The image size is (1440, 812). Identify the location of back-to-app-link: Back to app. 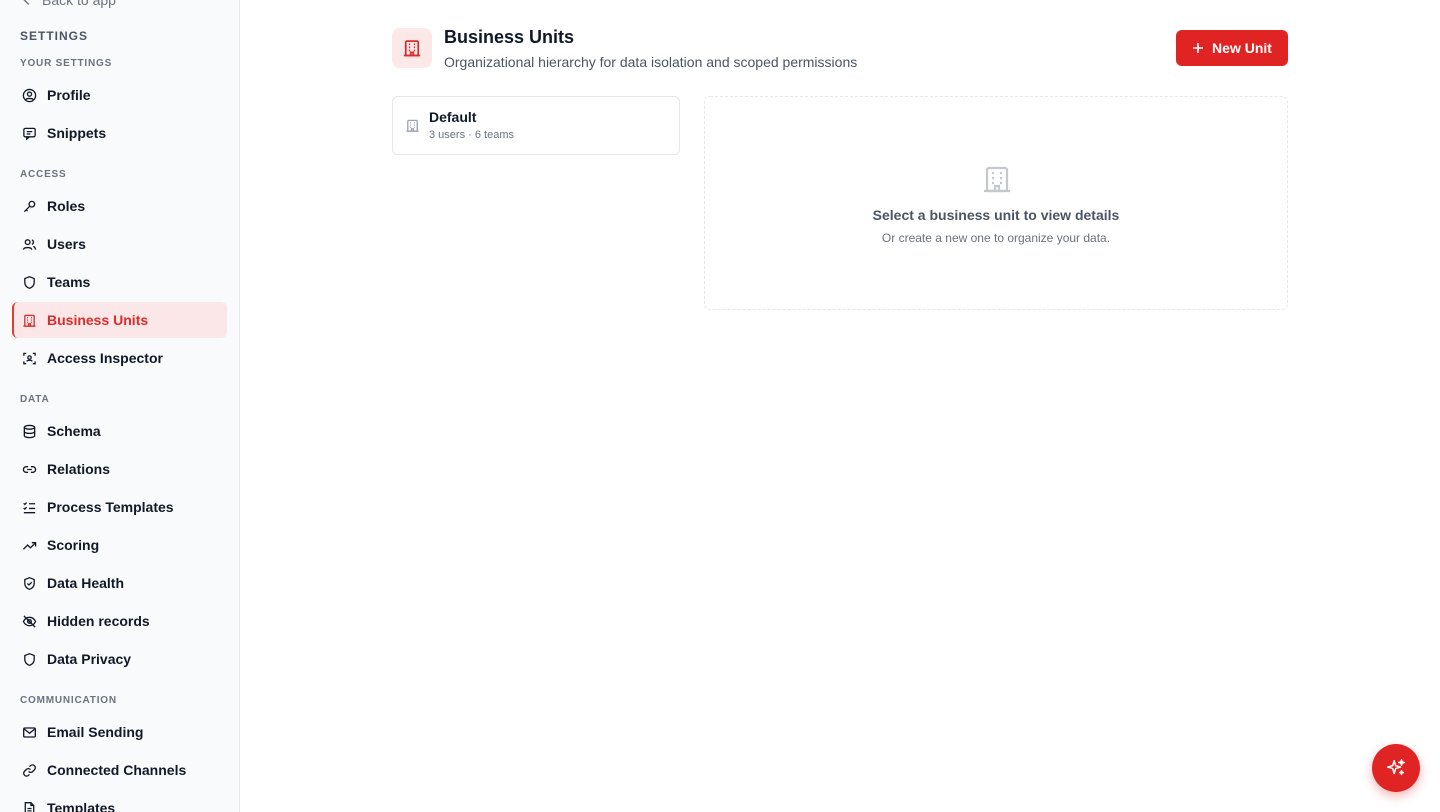
(68, 4).